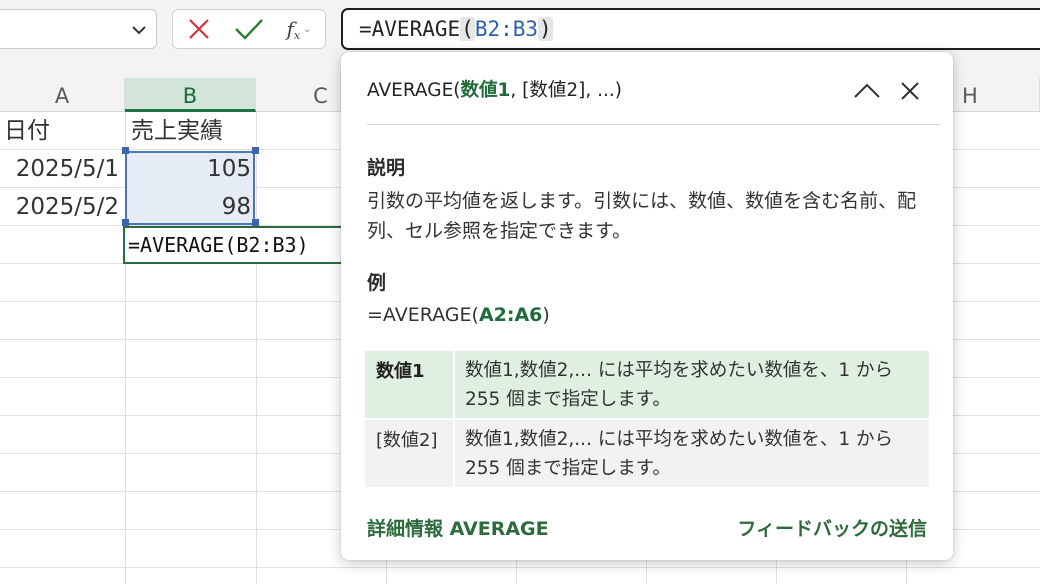 The height and width of the screenshot is (584, 1040). I want to click on chevron-up-icon, so click(867, 90).